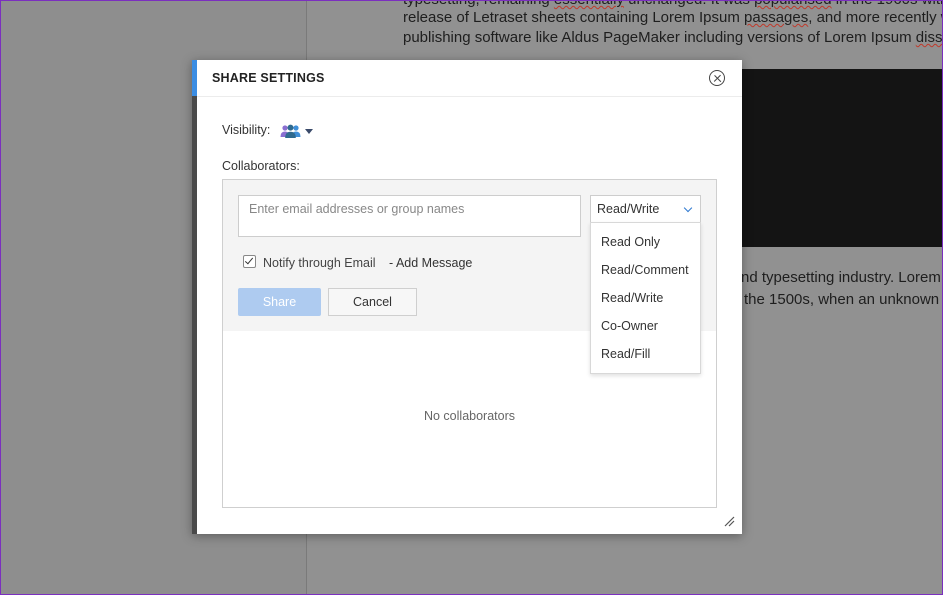 Image resolution: width=943 pixels, height=595 pixels. Describe the element at coordinates (688, 208) in the screenshot. I see `chevron-down-icon` at that location.